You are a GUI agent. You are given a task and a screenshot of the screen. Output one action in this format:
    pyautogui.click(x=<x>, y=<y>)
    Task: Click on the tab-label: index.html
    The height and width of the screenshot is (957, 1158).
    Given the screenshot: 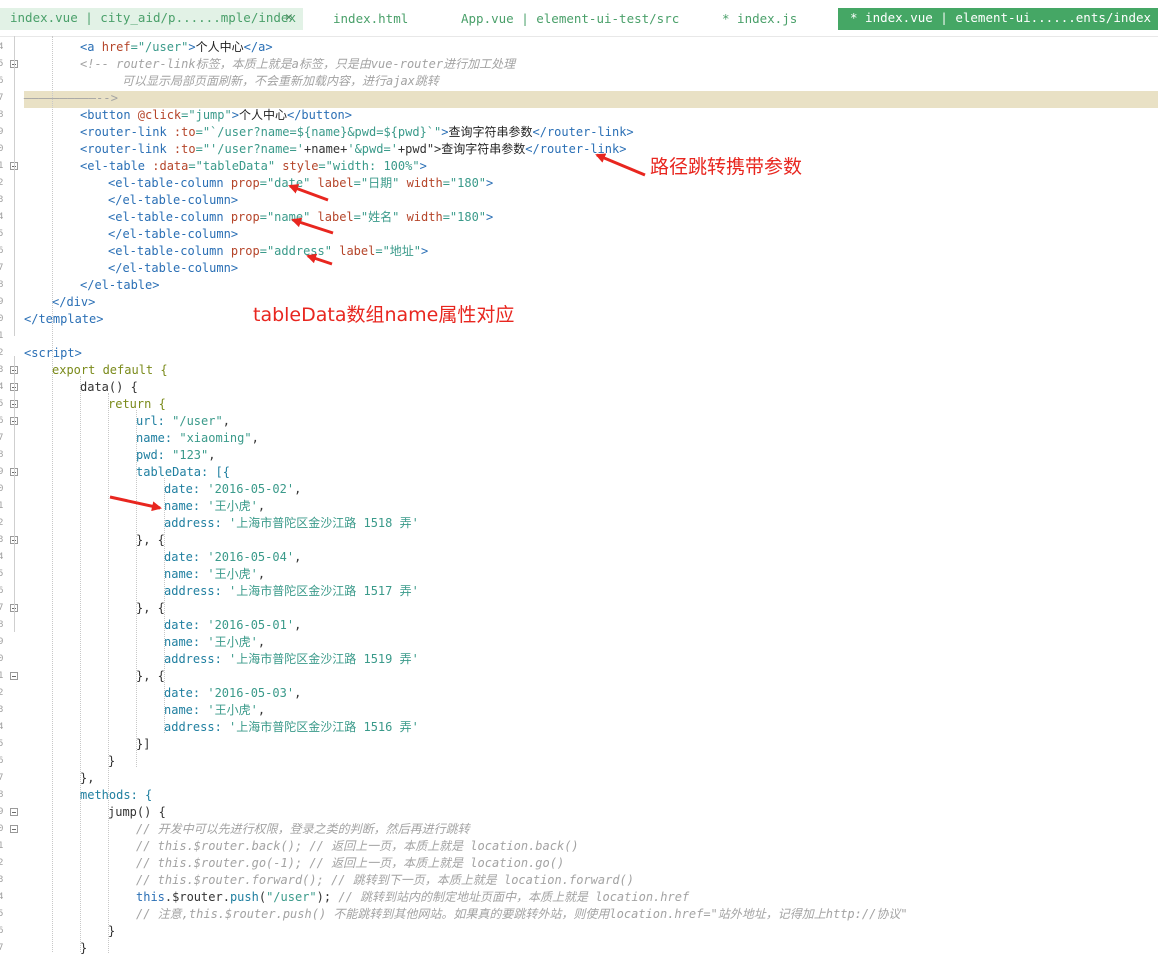 What is the action you would take?
    pyautogui.click(x=371, y=18)
    